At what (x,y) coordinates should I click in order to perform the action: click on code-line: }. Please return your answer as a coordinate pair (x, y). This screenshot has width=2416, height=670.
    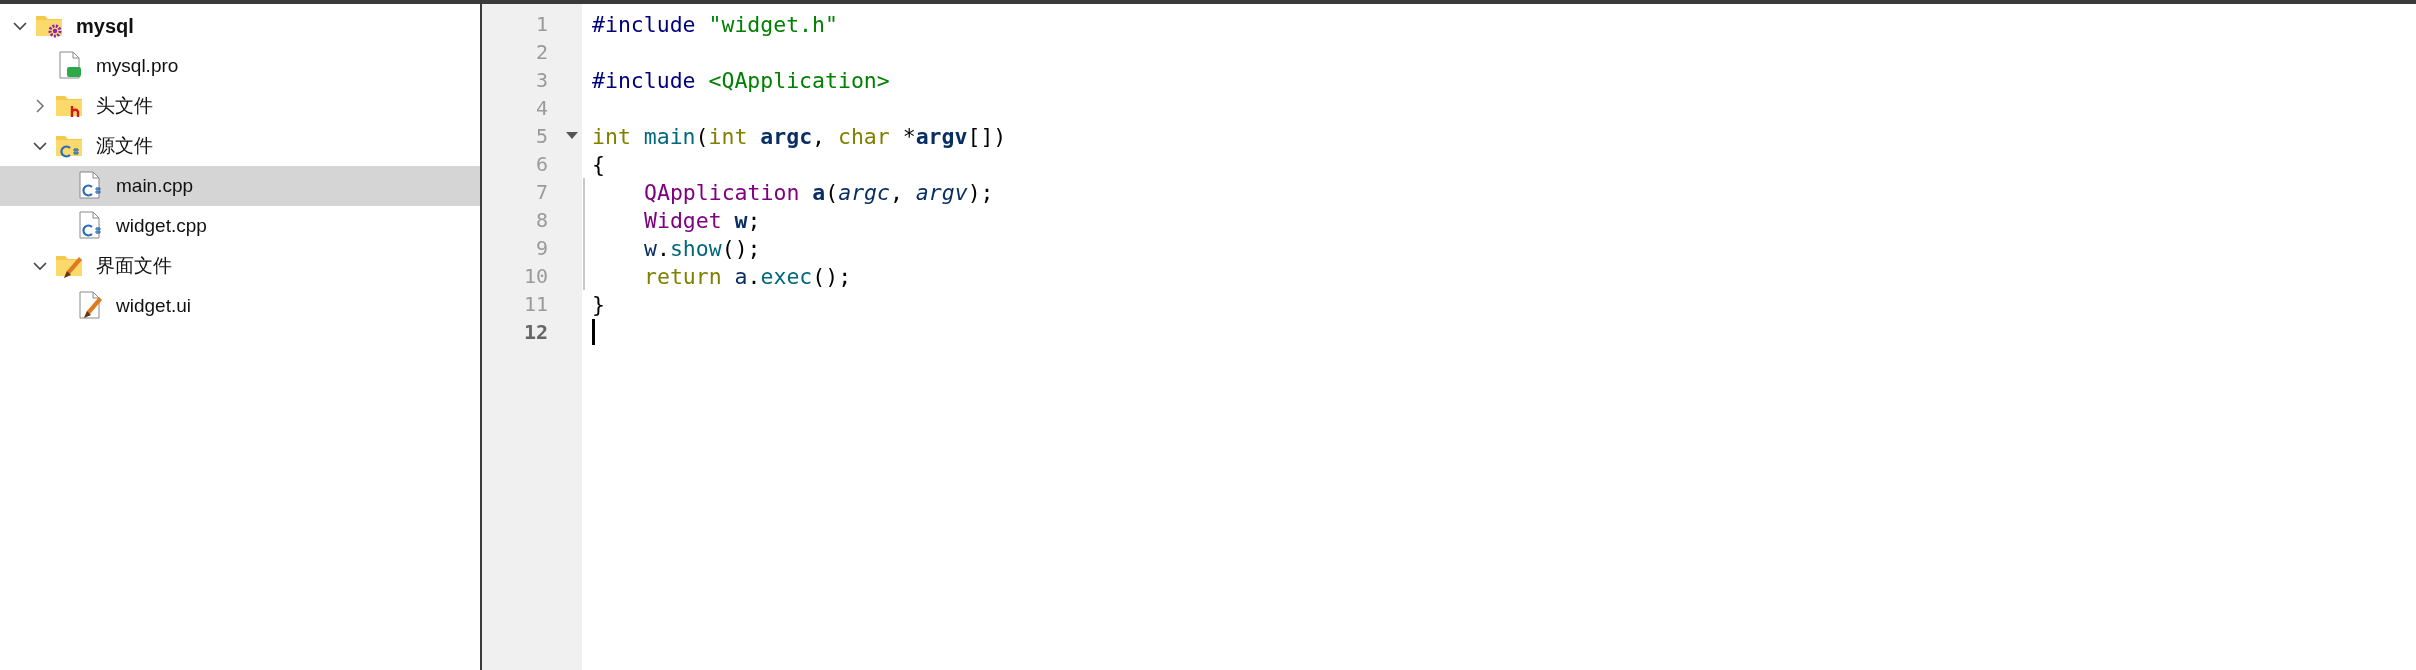
    Looking at the image, I should click on (598, 304).